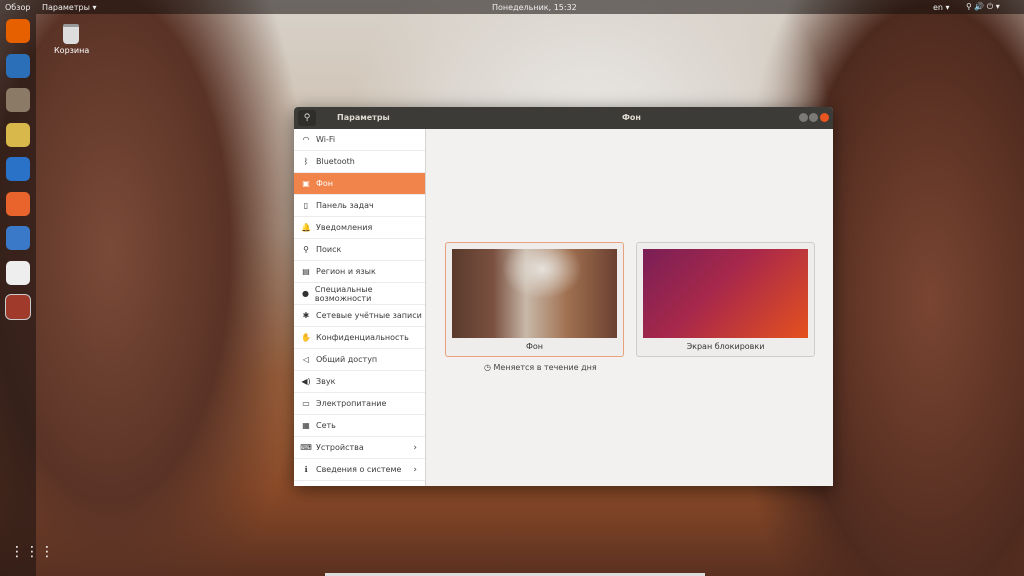 This screenshot has width=1024, height=576. I want to click on show-apps-button: ⋮⋮⋮, so click(32, 552).